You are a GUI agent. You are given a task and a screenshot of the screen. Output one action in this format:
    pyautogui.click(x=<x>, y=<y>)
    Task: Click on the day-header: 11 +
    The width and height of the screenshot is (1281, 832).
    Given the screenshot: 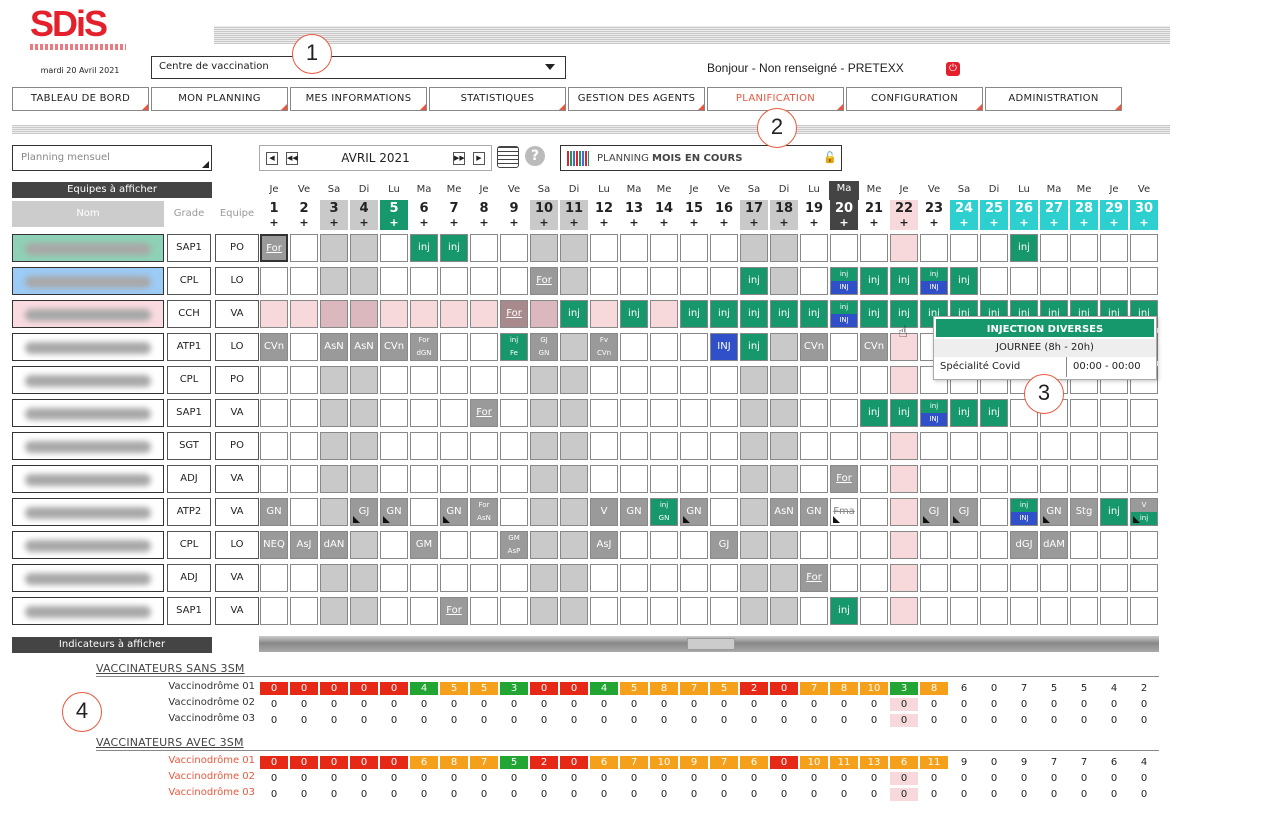 What is the action you would take?
    pyautogui.click(x=574, y=215)
    